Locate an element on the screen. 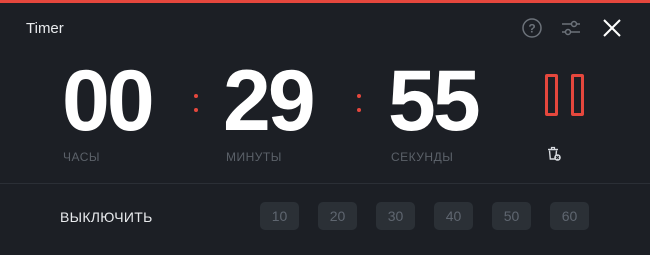 This screenshot has width=650, height=255. seconds-value: 55 is located at coordinates (434, 101).